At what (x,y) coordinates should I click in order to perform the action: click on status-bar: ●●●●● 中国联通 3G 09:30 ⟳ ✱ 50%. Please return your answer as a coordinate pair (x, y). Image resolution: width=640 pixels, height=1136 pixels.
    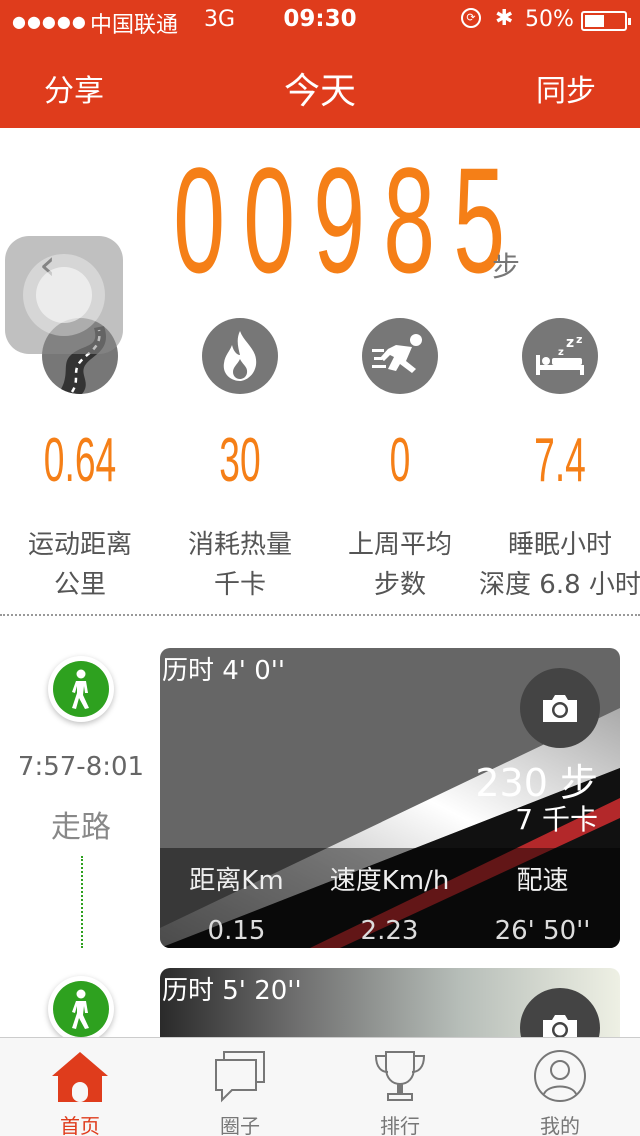
    Looking at the image, I should click on (320, 20).